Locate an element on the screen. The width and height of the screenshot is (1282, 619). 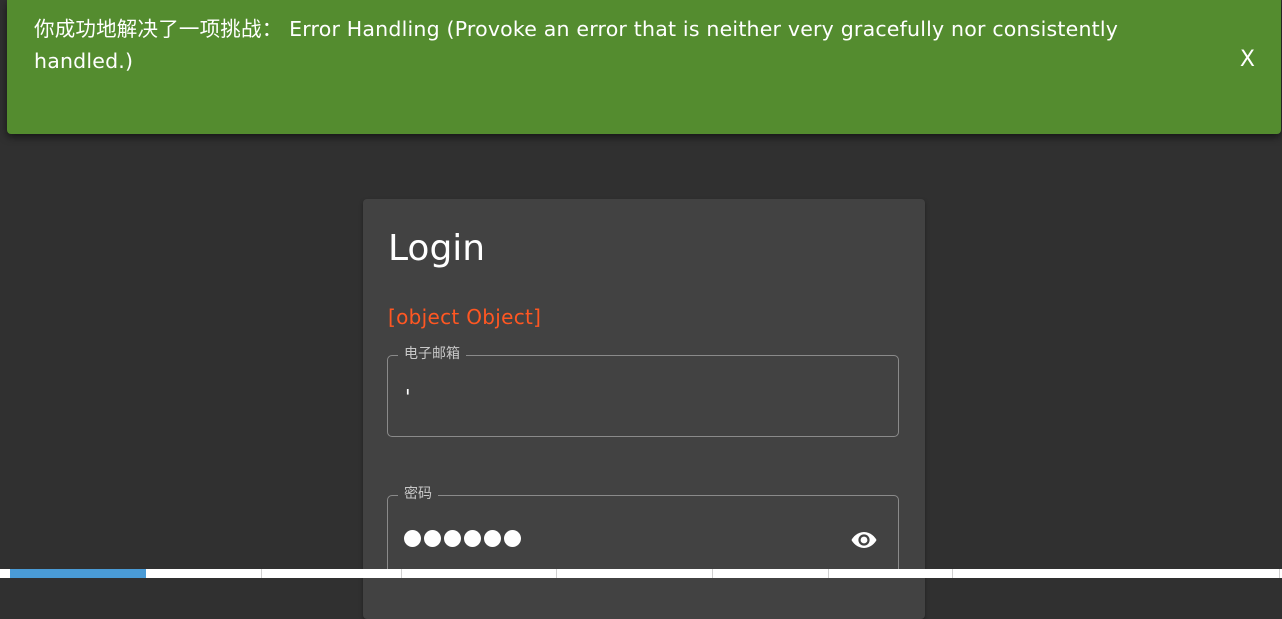
bottom-tab-strip is located at coordinates (641, 573).